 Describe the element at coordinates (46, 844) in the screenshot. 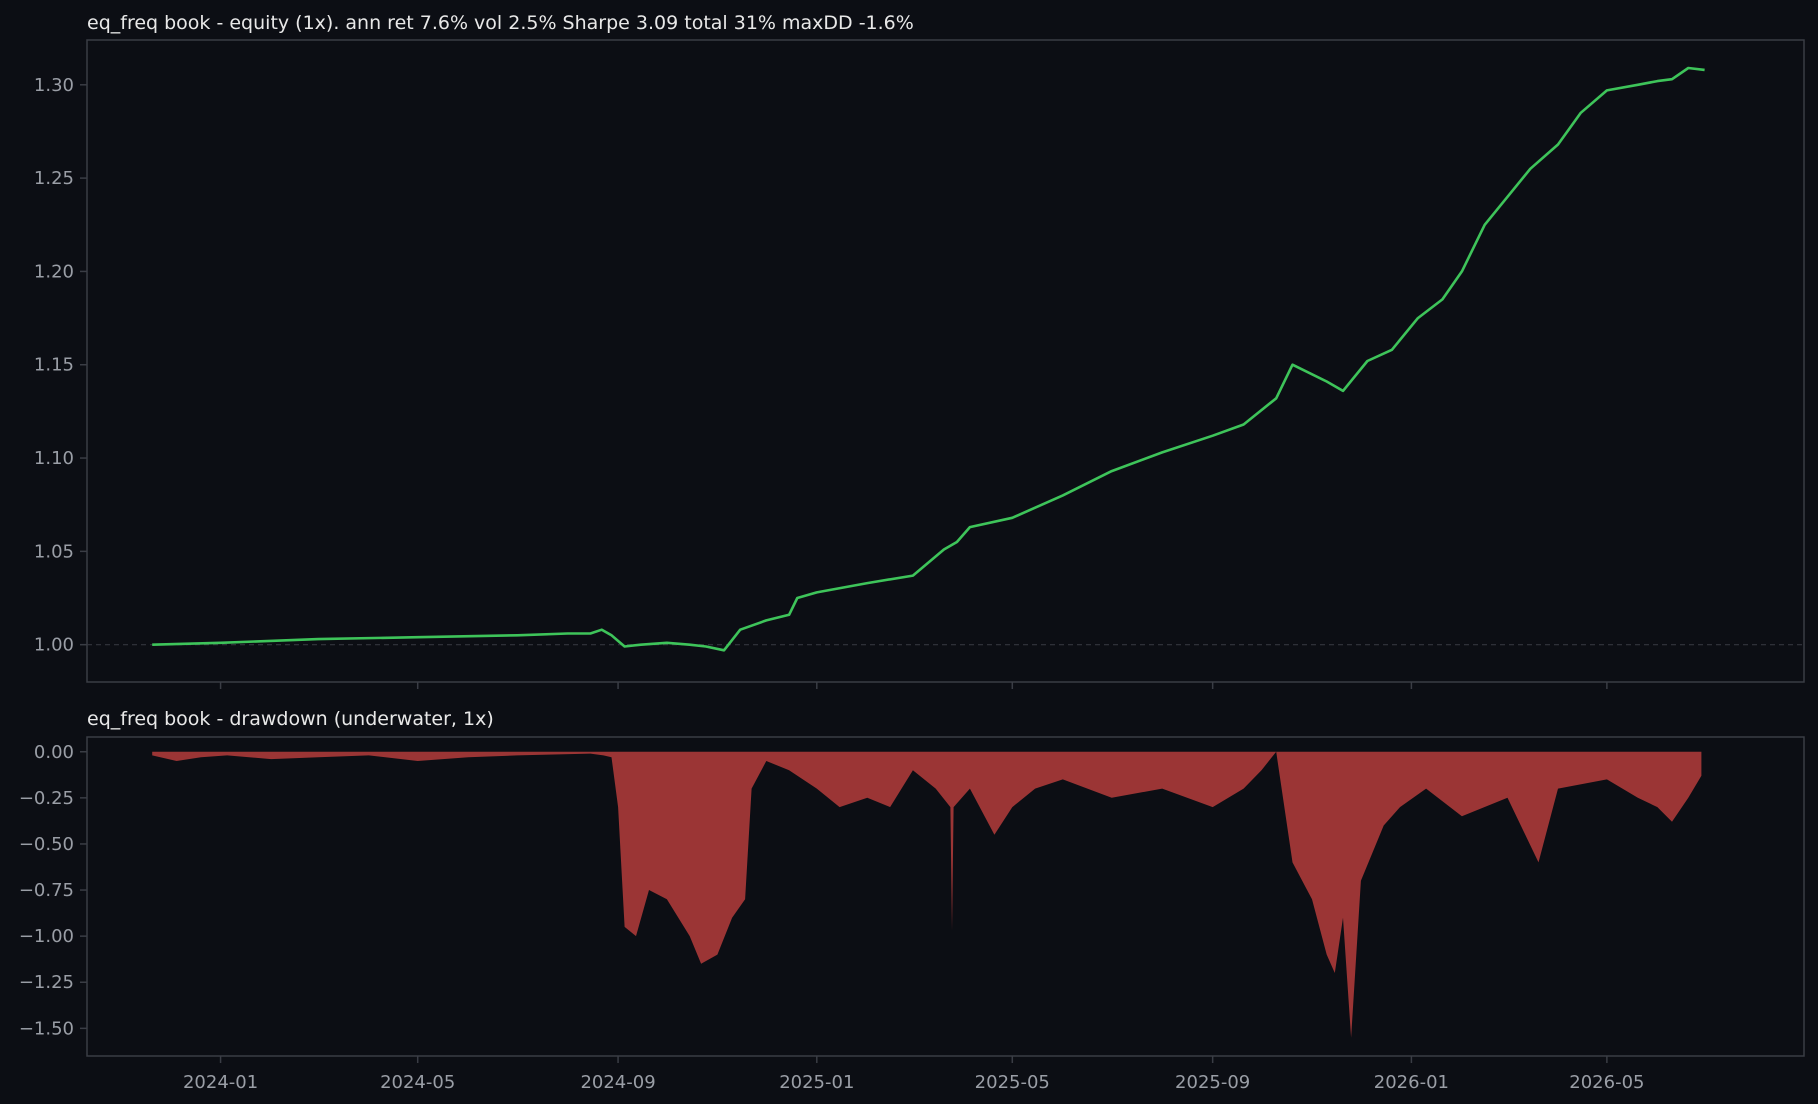

I see `drawdown-y-tick-label: −0.50` at that location.